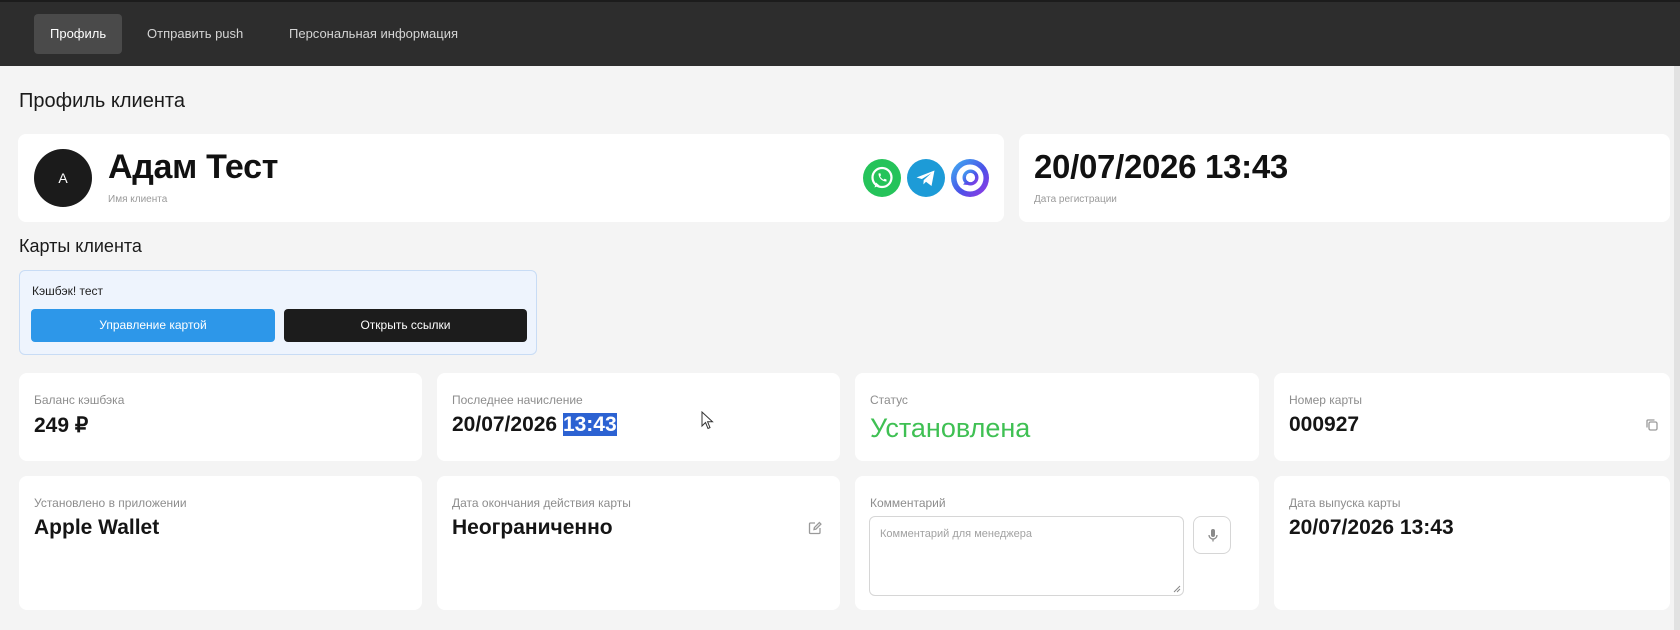 The image size is (1680, 630). I want to click on loyalty-card-name: Кэшбэк! тест, so click(68, 291).